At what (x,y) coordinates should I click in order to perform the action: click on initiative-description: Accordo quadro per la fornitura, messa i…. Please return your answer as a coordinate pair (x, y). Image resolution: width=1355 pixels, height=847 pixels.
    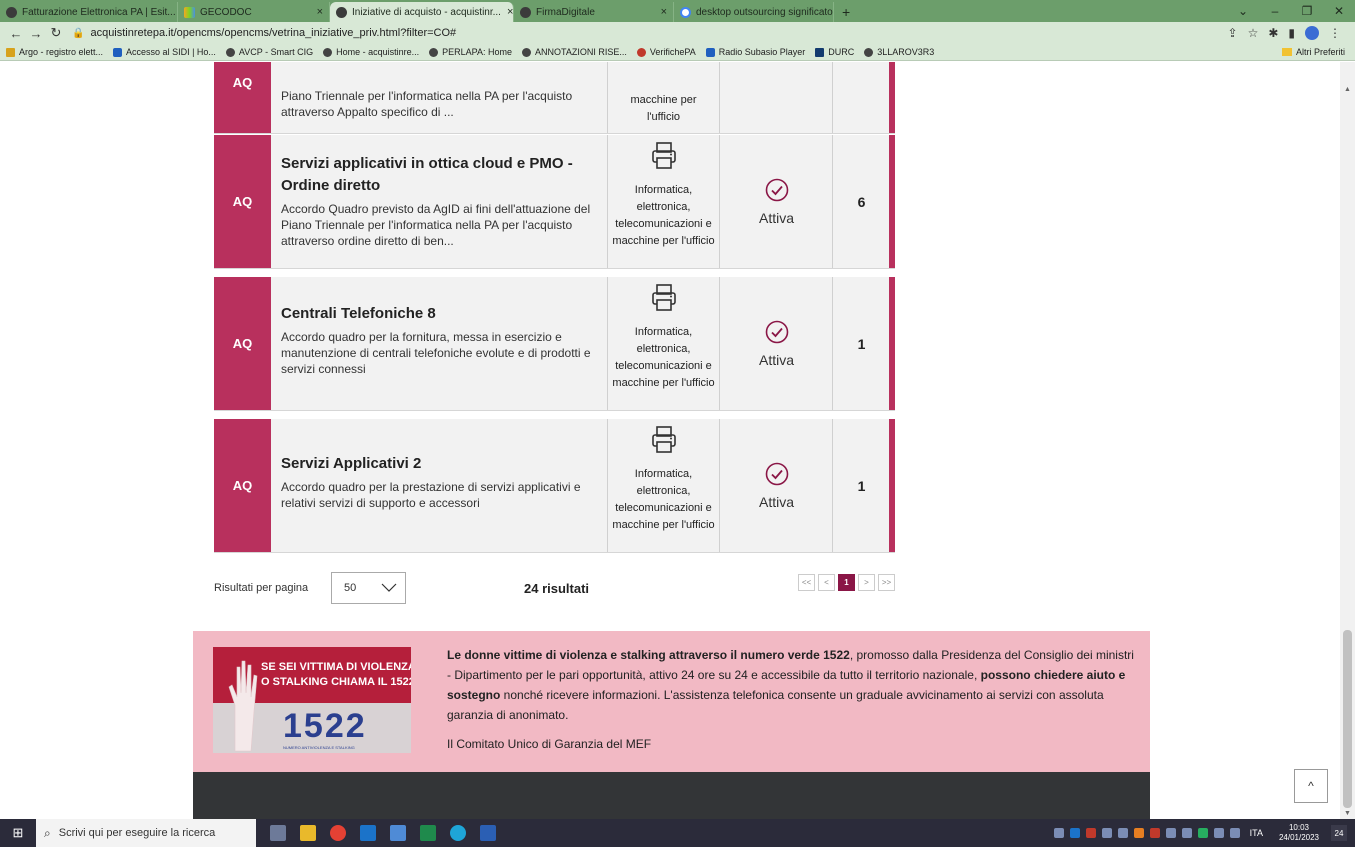
    Looking at the image, I should click on (436, 353).